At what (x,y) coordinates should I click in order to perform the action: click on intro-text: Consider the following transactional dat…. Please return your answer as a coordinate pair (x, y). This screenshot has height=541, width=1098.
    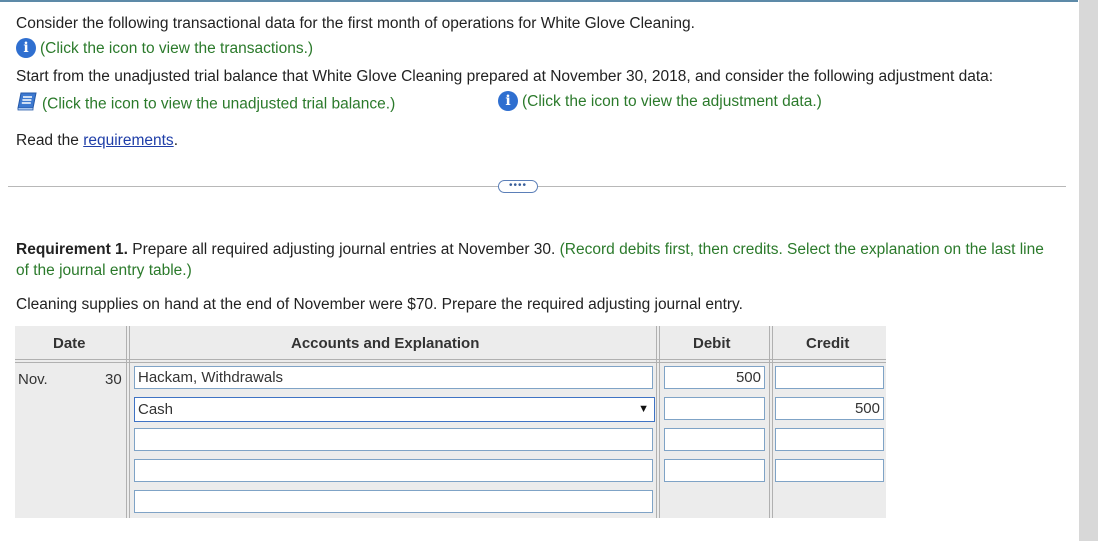
    Looking at the image, I should click on (355, 23).